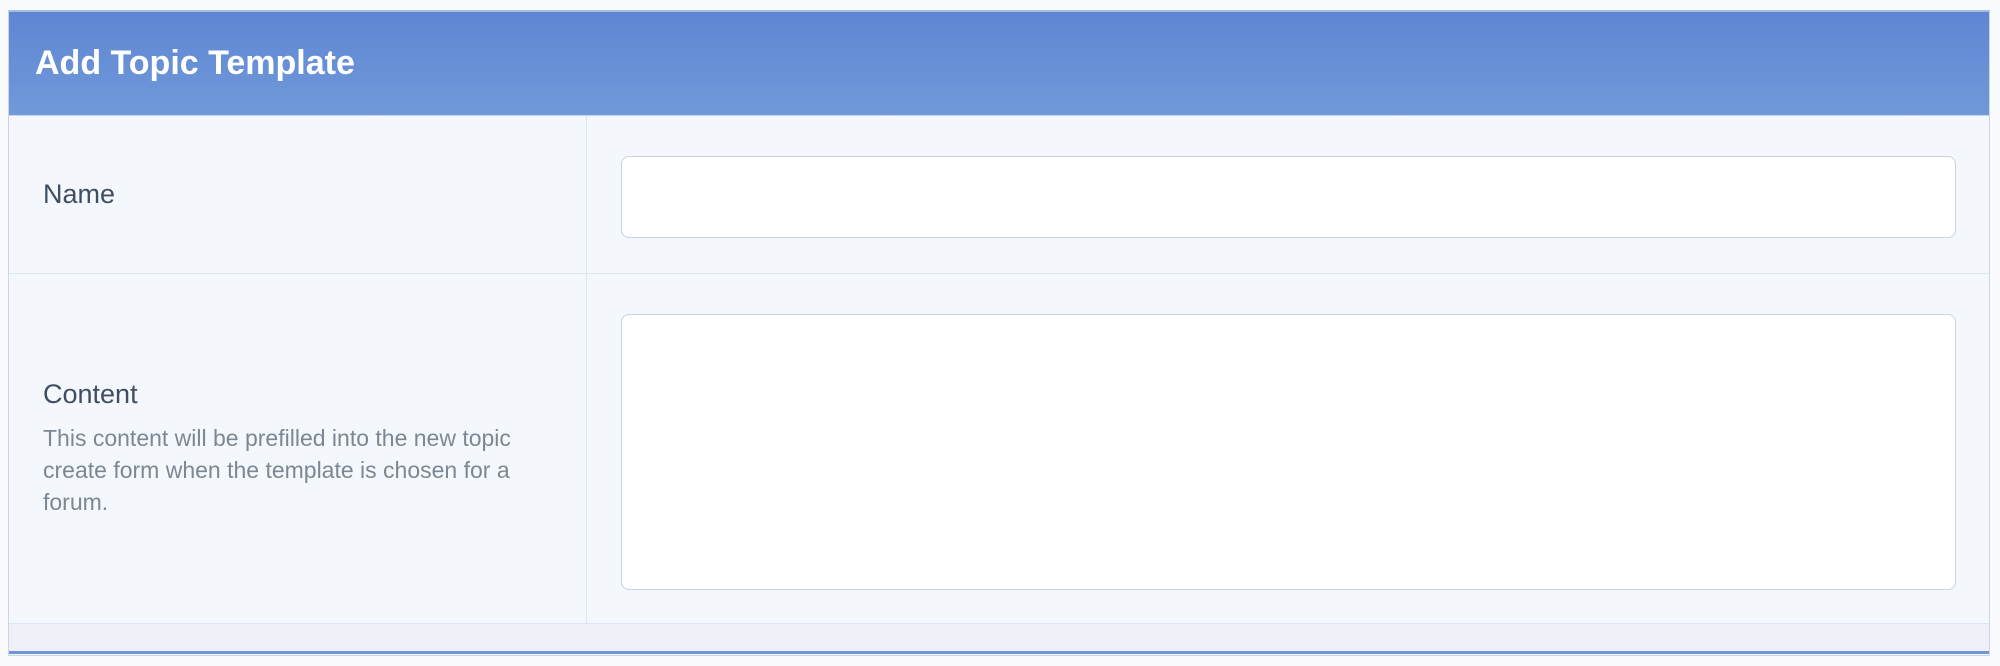  I want to click on panel-footer, so click(999, 639).